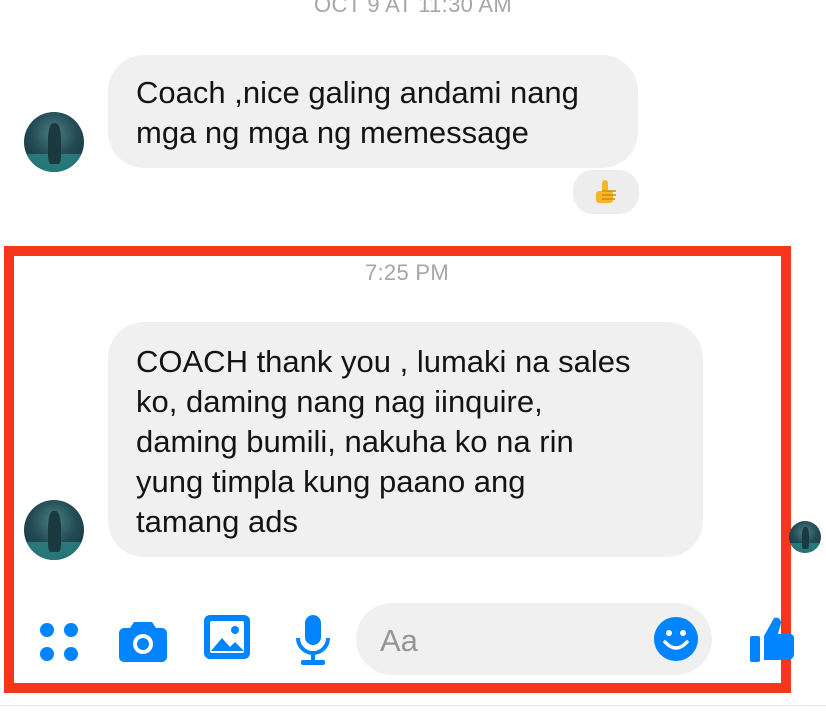 This screenshot has height=718, width=826. I want to click on like-button, so click(772, 640).